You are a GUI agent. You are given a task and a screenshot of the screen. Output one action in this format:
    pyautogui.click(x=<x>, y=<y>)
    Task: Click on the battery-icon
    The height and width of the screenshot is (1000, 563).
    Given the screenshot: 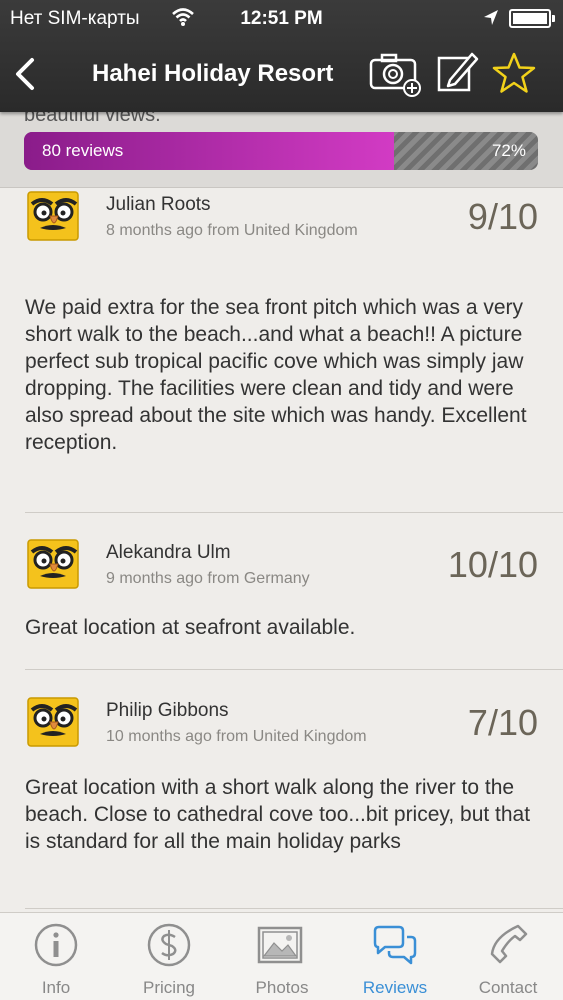 What is the action you would take?
    pyautogui.click(x=532, y=18)
    